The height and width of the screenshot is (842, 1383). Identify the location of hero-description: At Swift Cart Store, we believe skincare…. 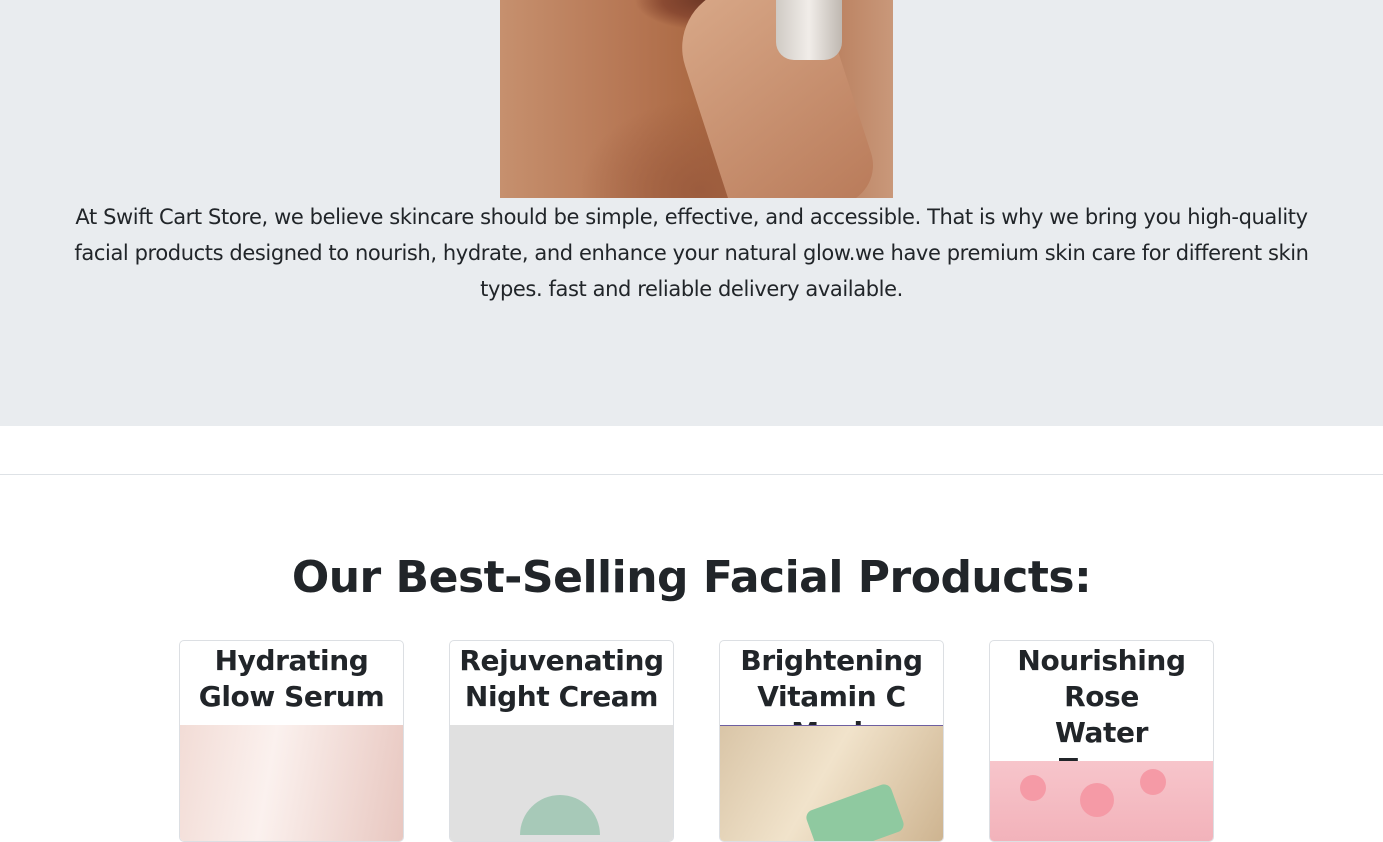
(691, 253).